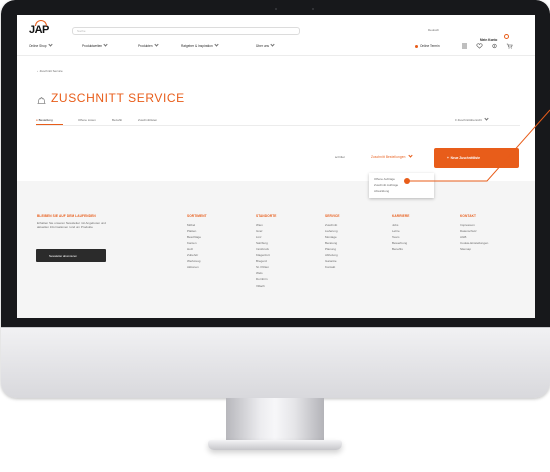 This screenshot has width=550, height=472. I want to click on search-placeholder: Suche, so click(81, 31).